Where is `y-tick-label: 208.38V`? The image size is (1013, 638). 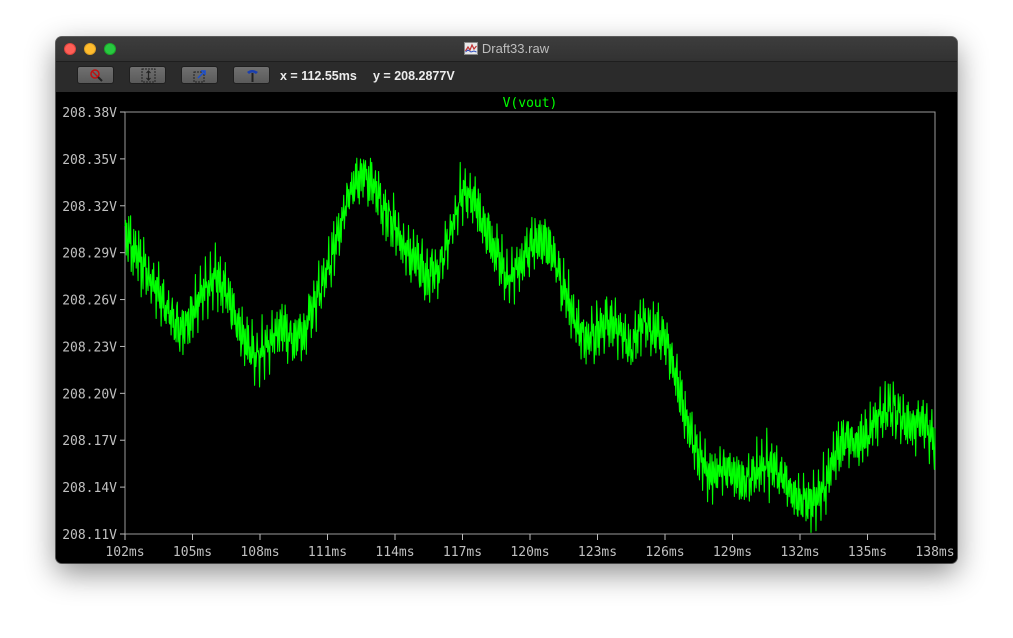
y-tick-label: 208.38V is located at coordinates (89, 113).